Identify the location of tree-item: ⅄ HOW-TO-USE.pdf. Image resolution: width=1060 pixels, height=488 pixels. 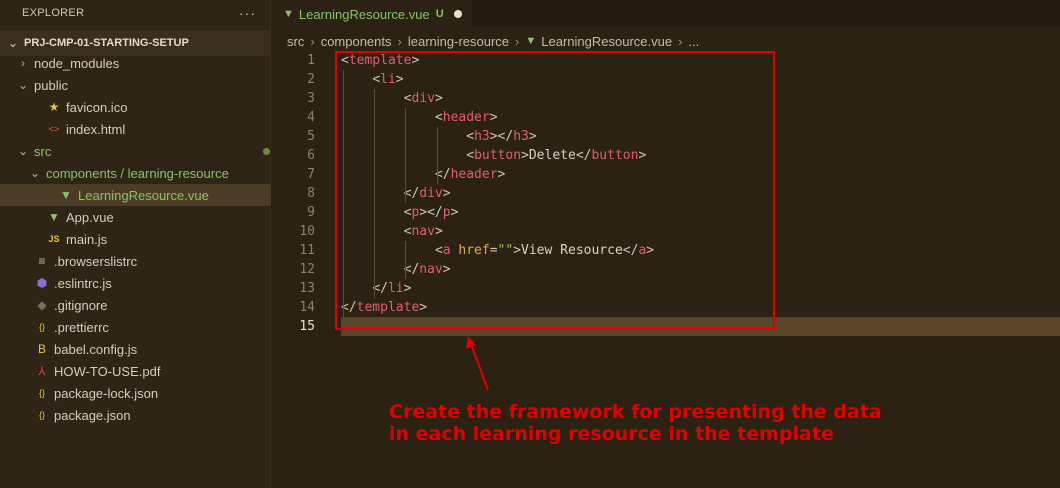
(143, 371).